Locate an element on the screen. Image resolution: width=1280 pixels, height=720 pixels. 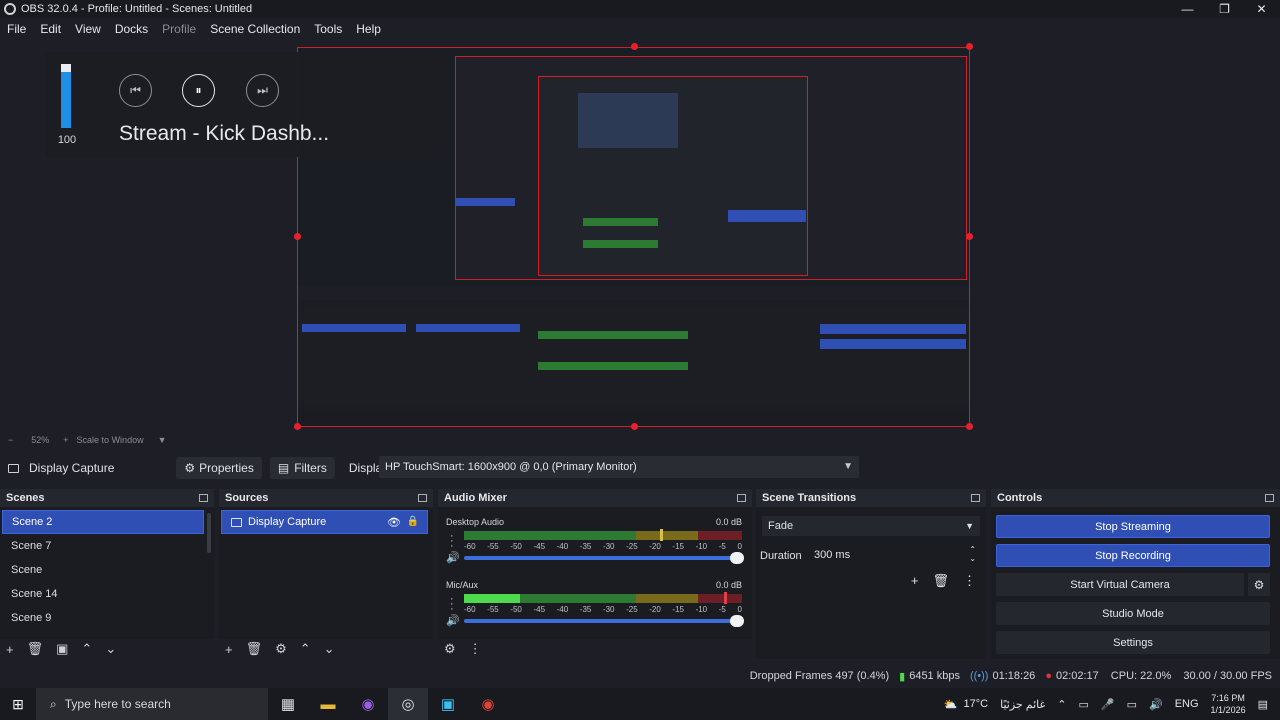
peak-marker is located at coordinates (661, 535).